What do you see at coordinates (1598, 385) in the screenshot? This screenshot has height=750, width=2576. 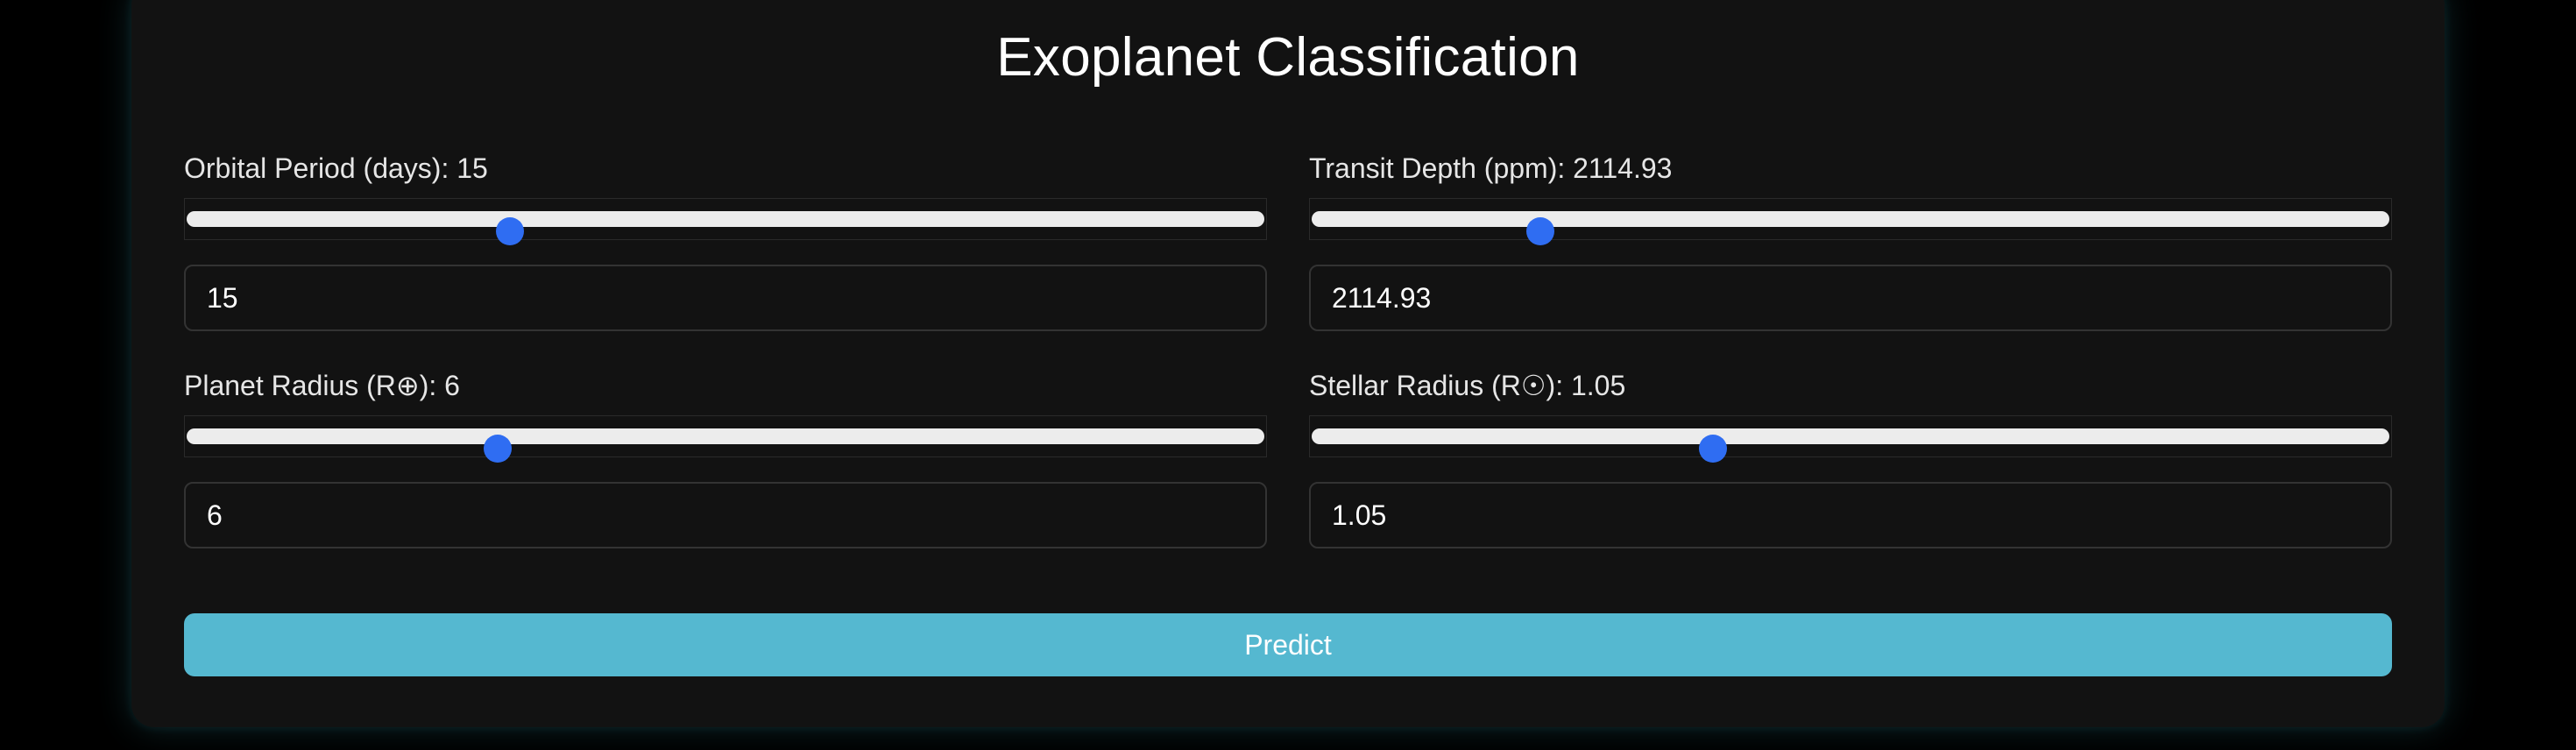 I see `stellar-radius-label-value: 1.05` at bounding box center [1598, 385].